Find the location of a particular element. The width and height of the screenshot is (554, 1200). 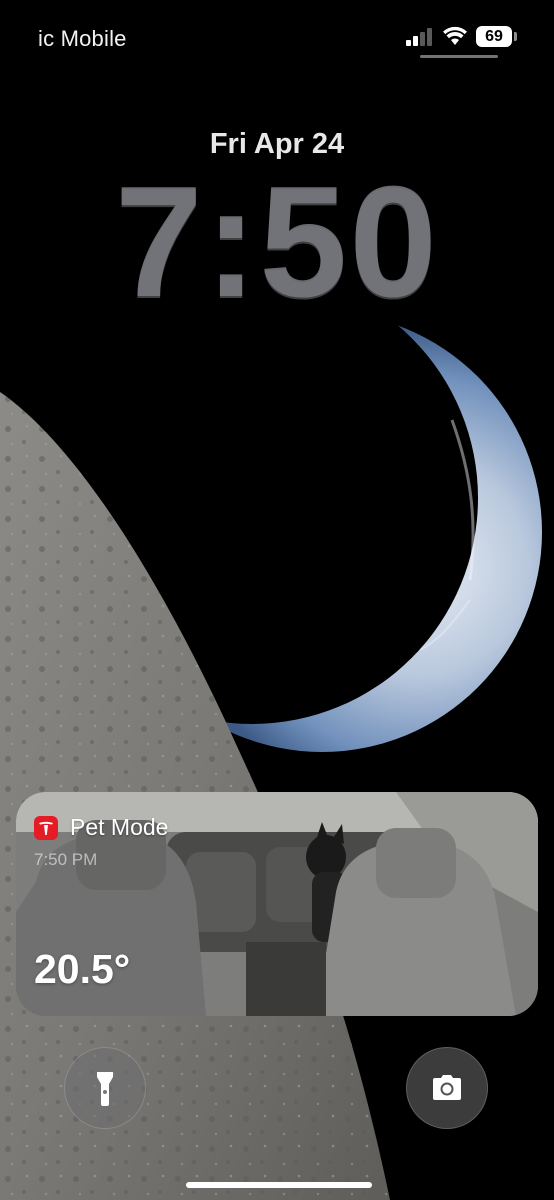

battery-indicator: 69 is located at coordinates (494, 36).